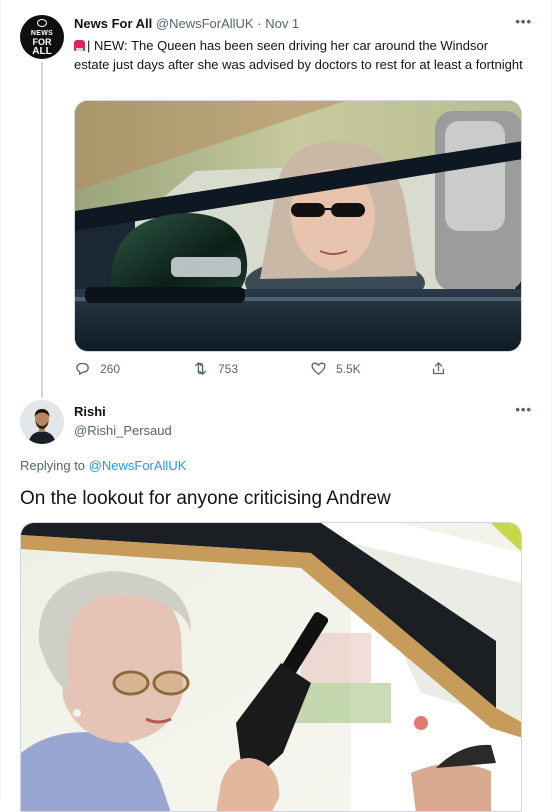 The height and width of the screenshot is (812, 552). I want to click on reply-action: 260, so click(97, 368).